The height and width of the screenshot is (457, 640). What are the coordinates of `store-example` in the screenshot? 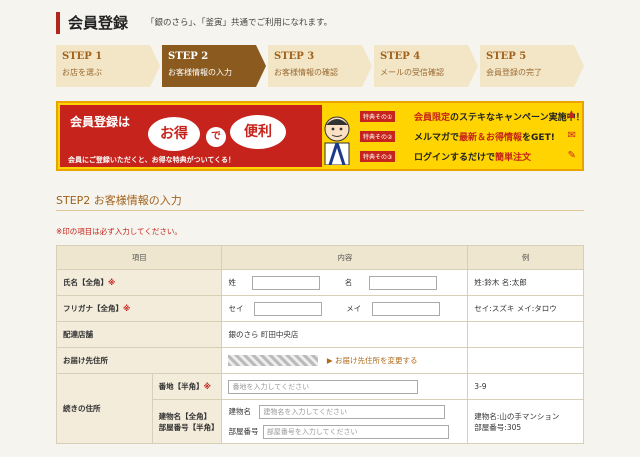 It's located at (525, 334).